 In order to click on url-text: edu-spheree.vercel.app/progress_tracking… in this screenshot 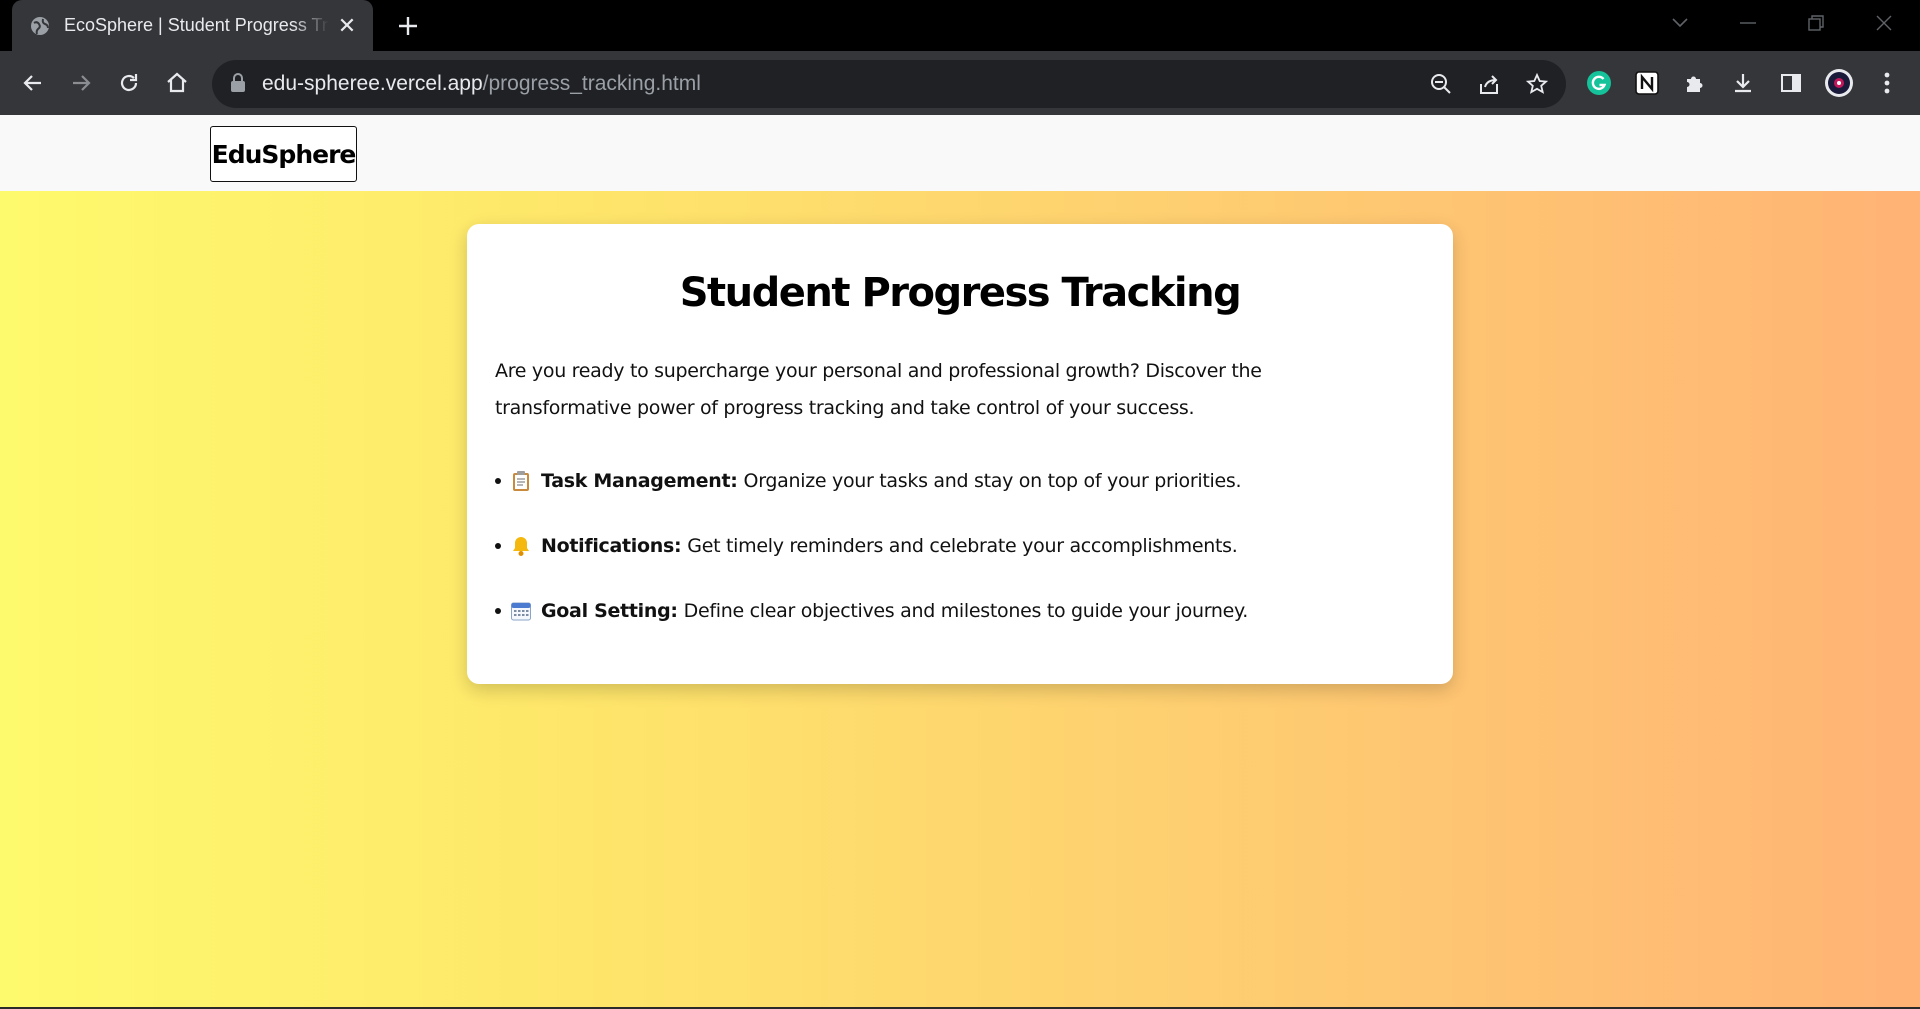, I will do `click(481, 84)`.